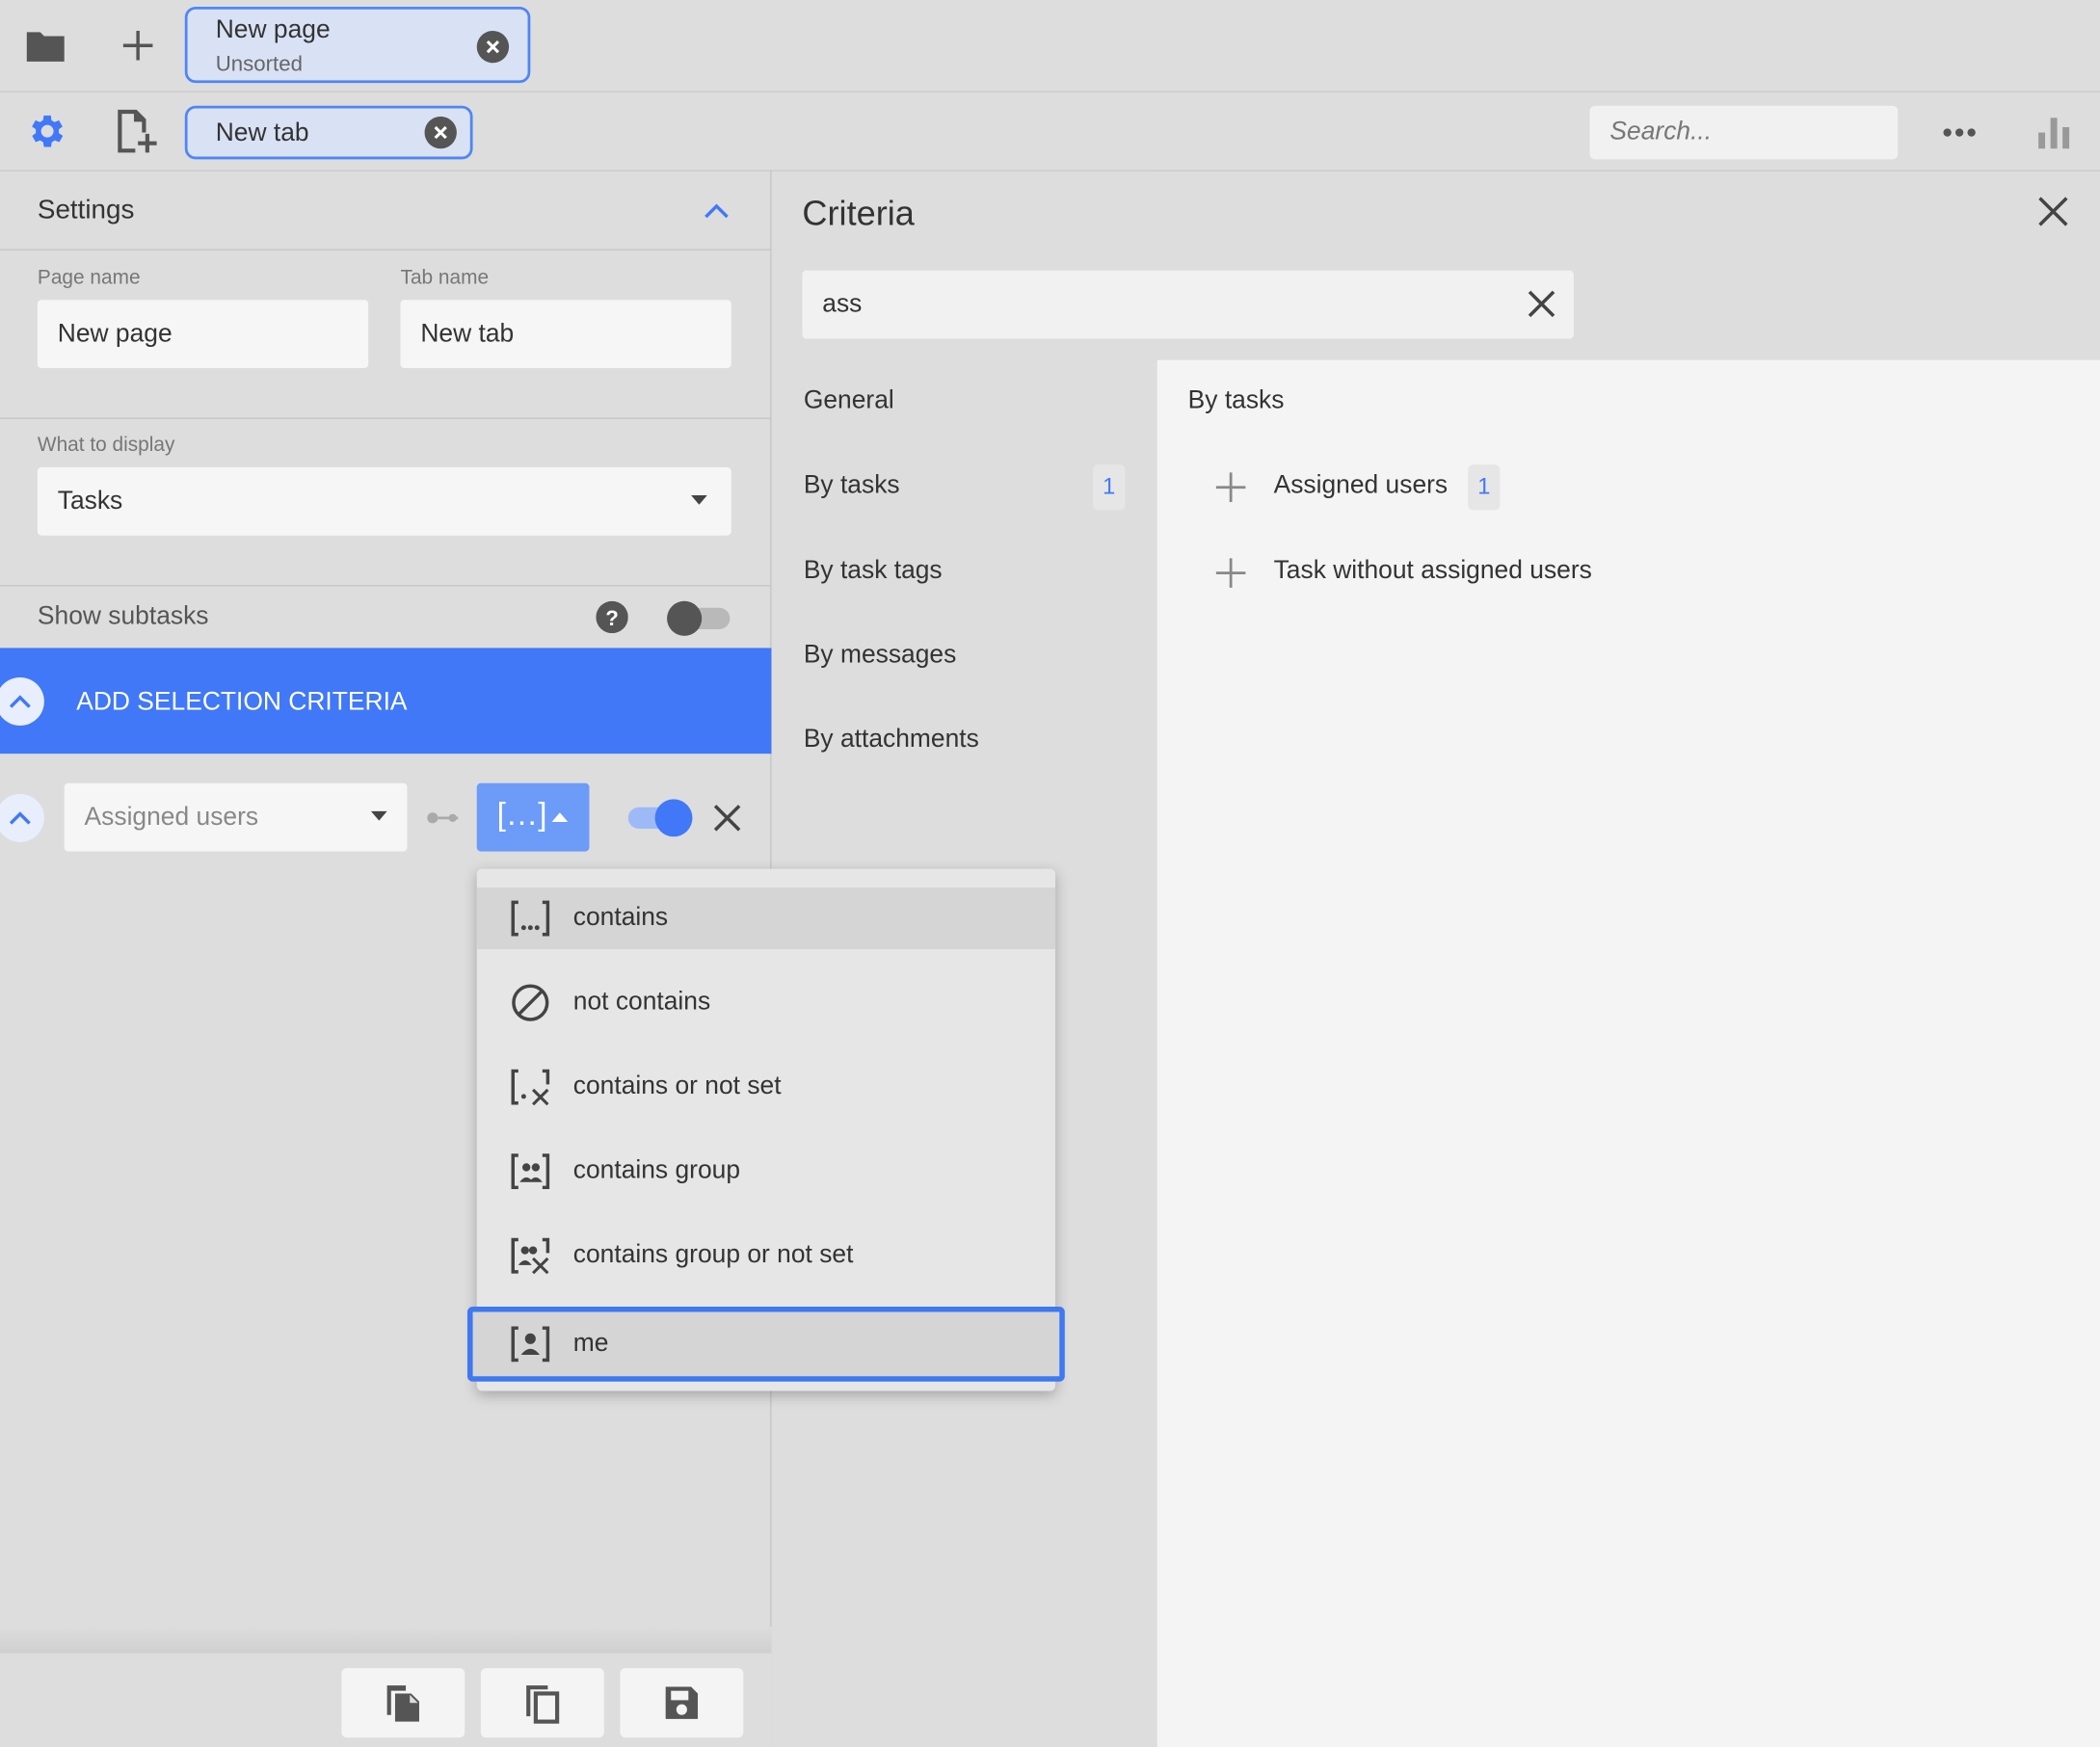 The image size is (2100, 1747). I want to click on bracket-x-icon, so click(530, 1087).